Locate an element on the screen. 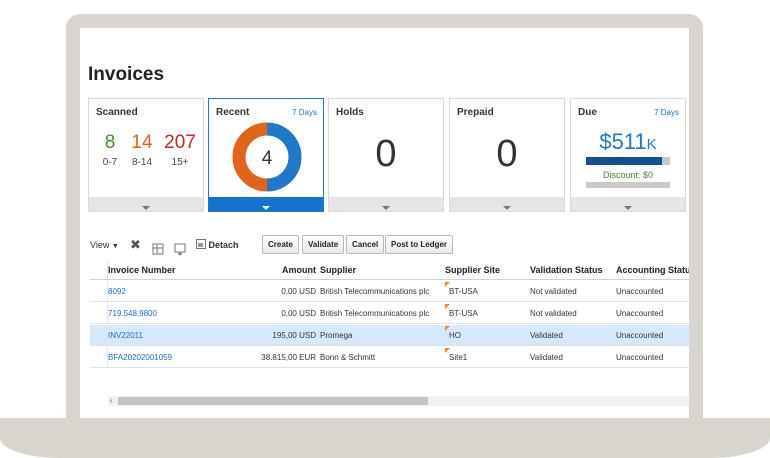 The height and width of the screenshot is (458, 770). cell-text: Not validated is located at coordinates (553, 291).